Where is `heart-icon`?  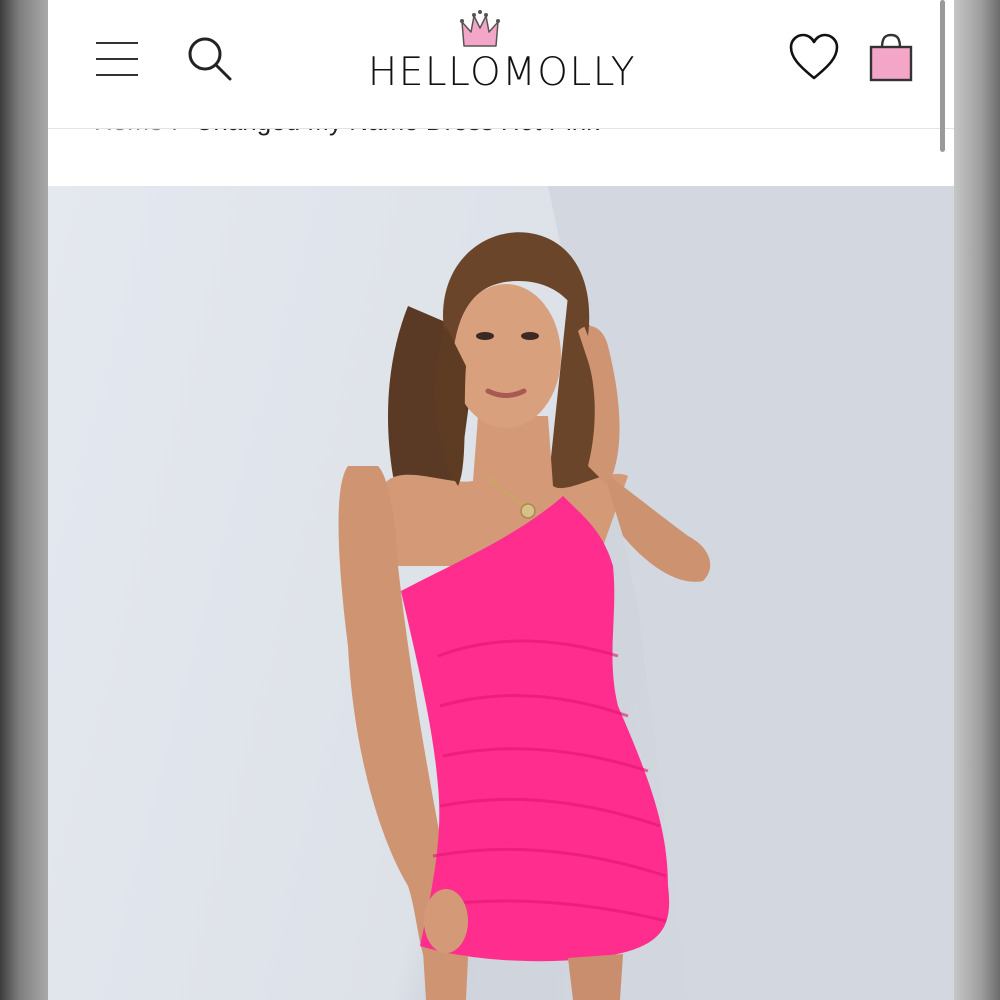 heart-icon is located at coordinates (814, 56).